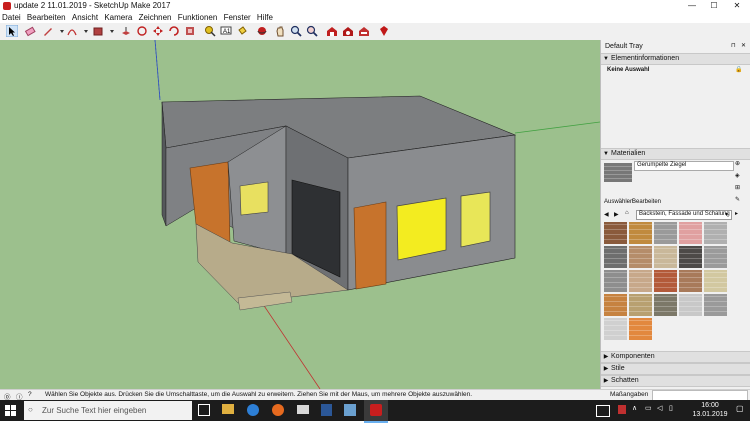  What do you see at coordinates (312, 31) in the screenshot?
I see `zoom-extents-icon` at bounding box center [312, 31].